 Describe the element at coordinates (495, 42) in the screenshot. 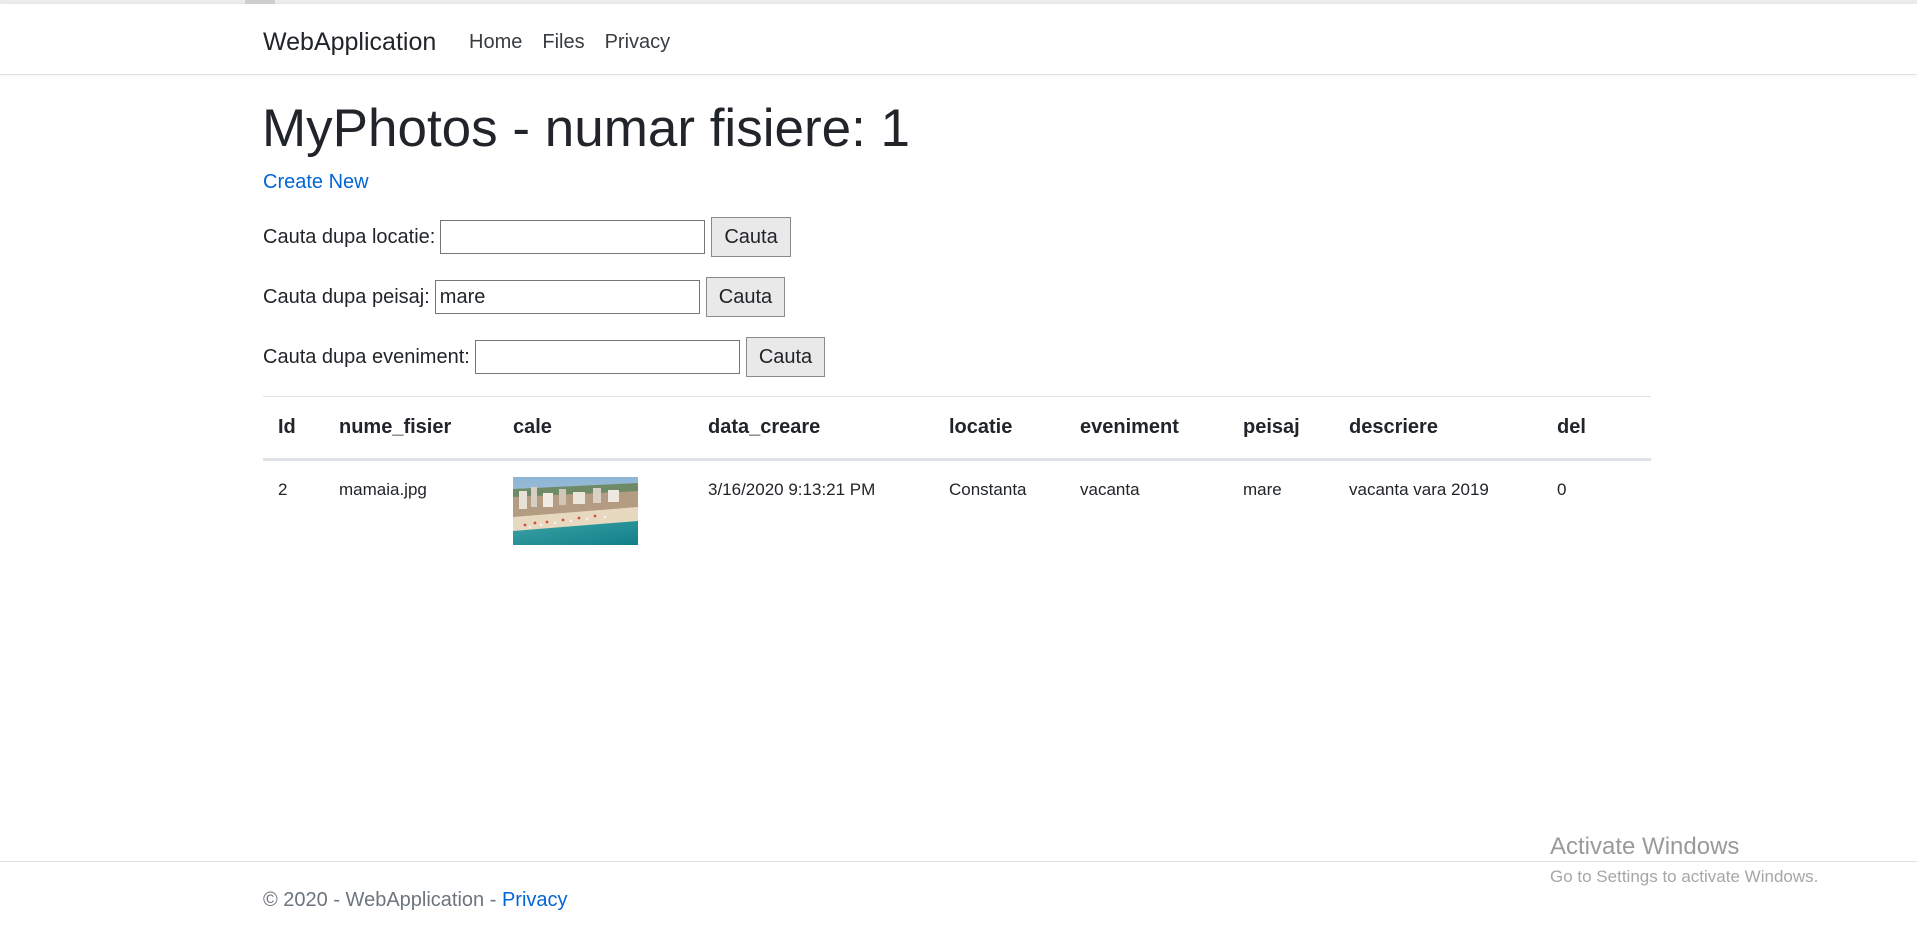

I see `nav-link-home: Home` at that location.